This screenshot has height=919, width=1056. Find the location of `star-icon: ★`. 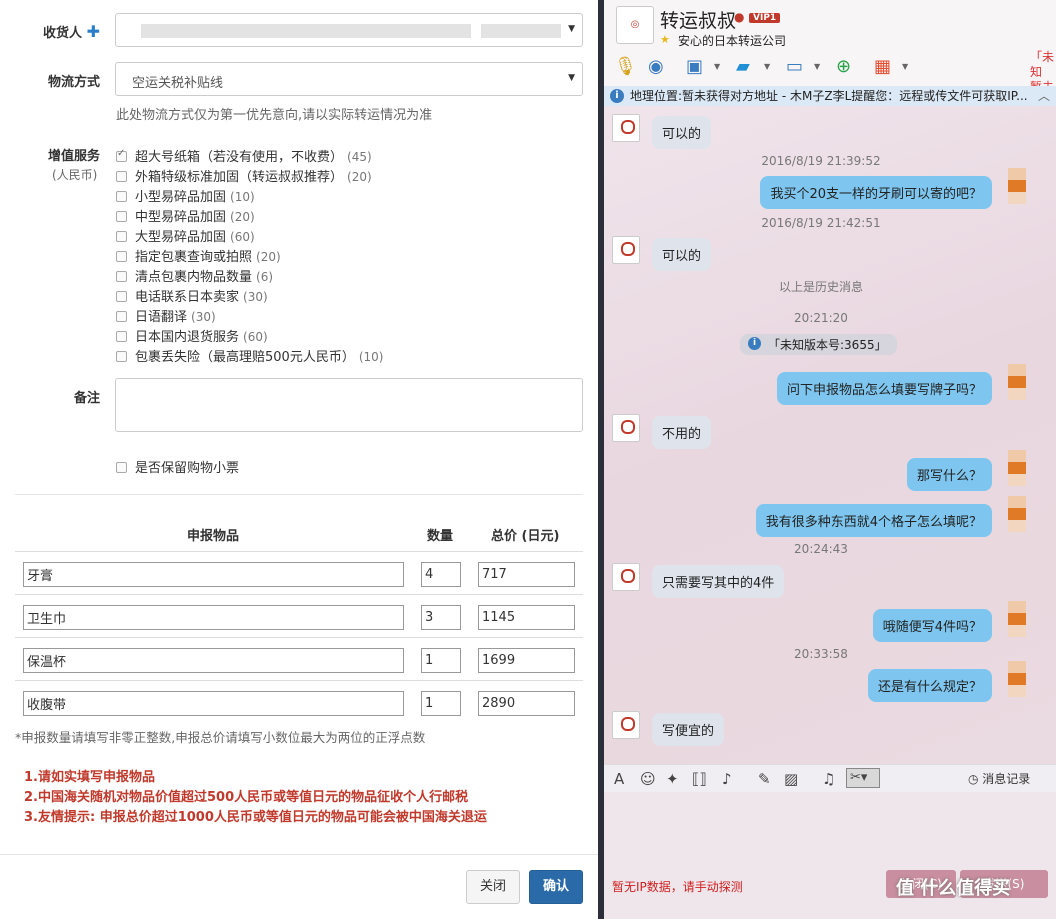

star-icon: ★ is located at coordinates (665, 39).